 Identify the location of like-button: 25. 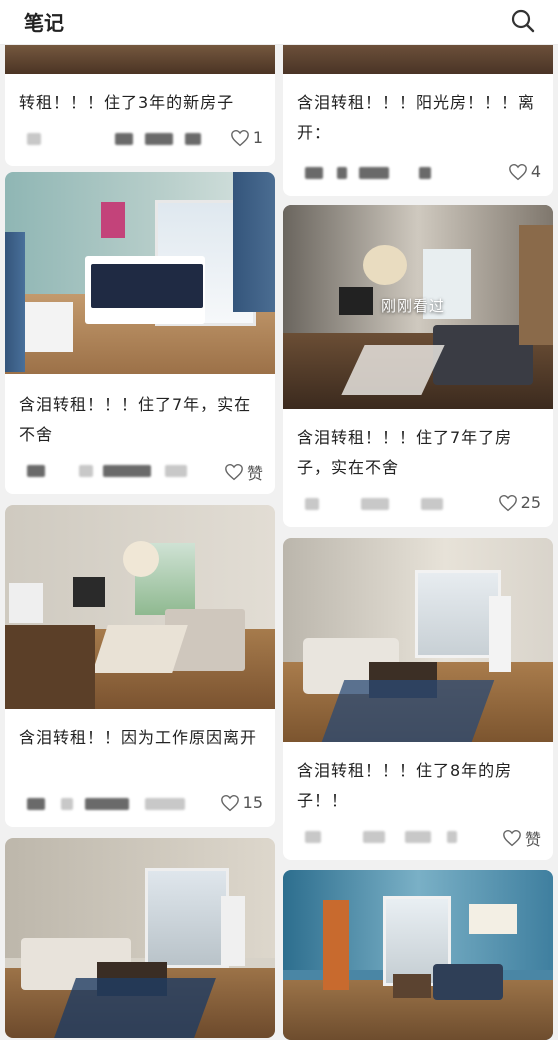
(519, 502).